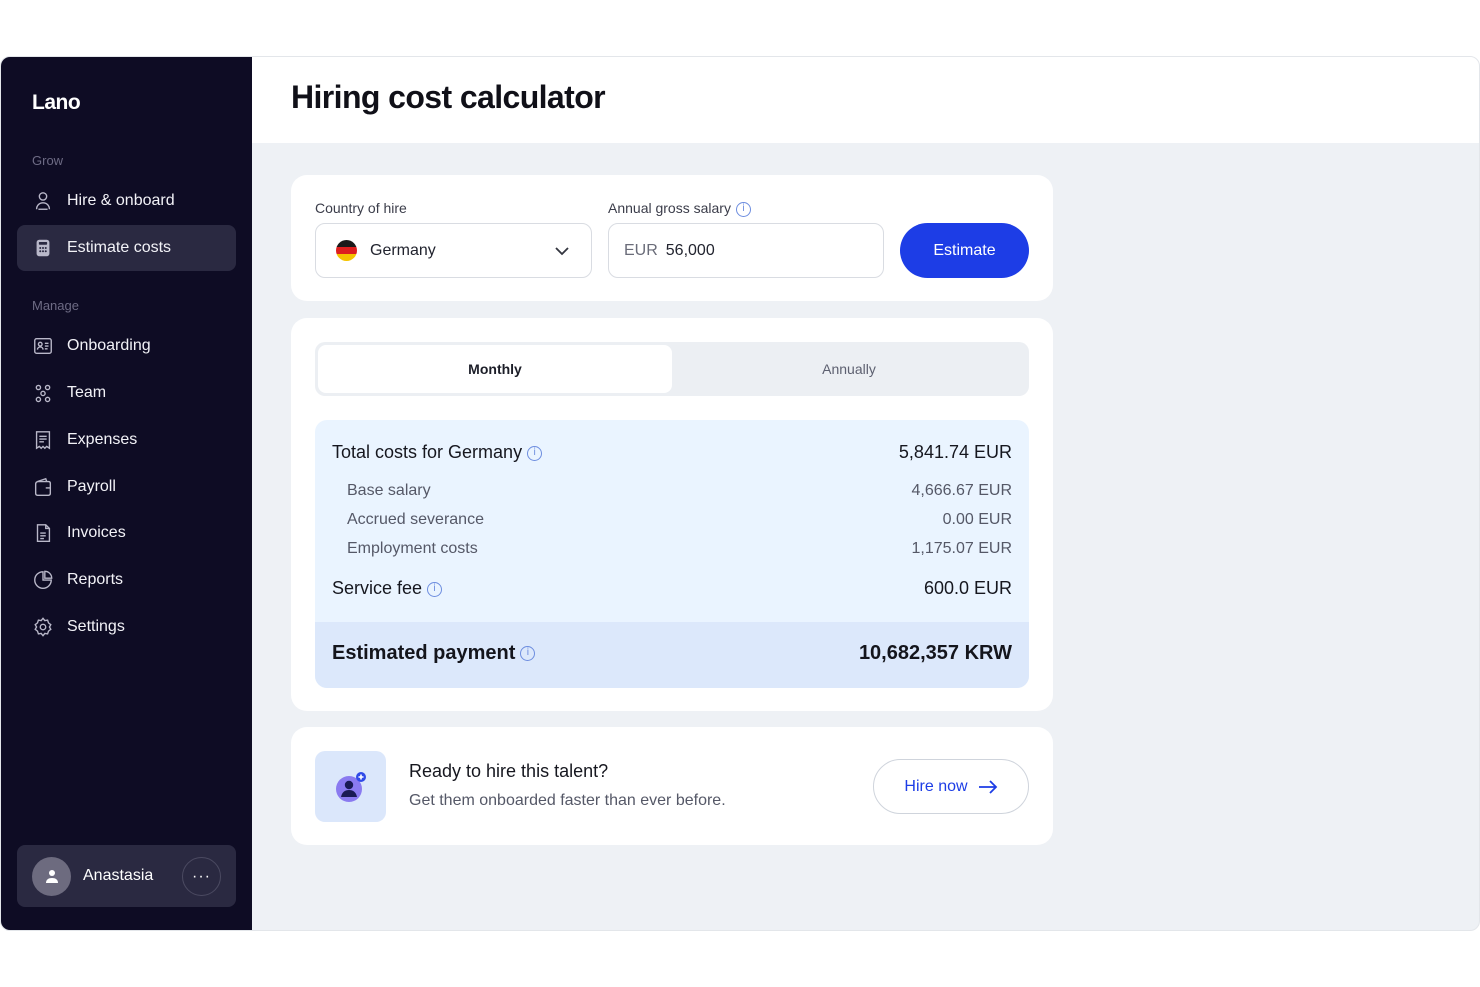 This screenshot has width=1480, height=987. What do you see at coordinates (126, 580) in the screenshot?
I see `sidebar-item-reports: Reports` at bounding box center [126, 580].